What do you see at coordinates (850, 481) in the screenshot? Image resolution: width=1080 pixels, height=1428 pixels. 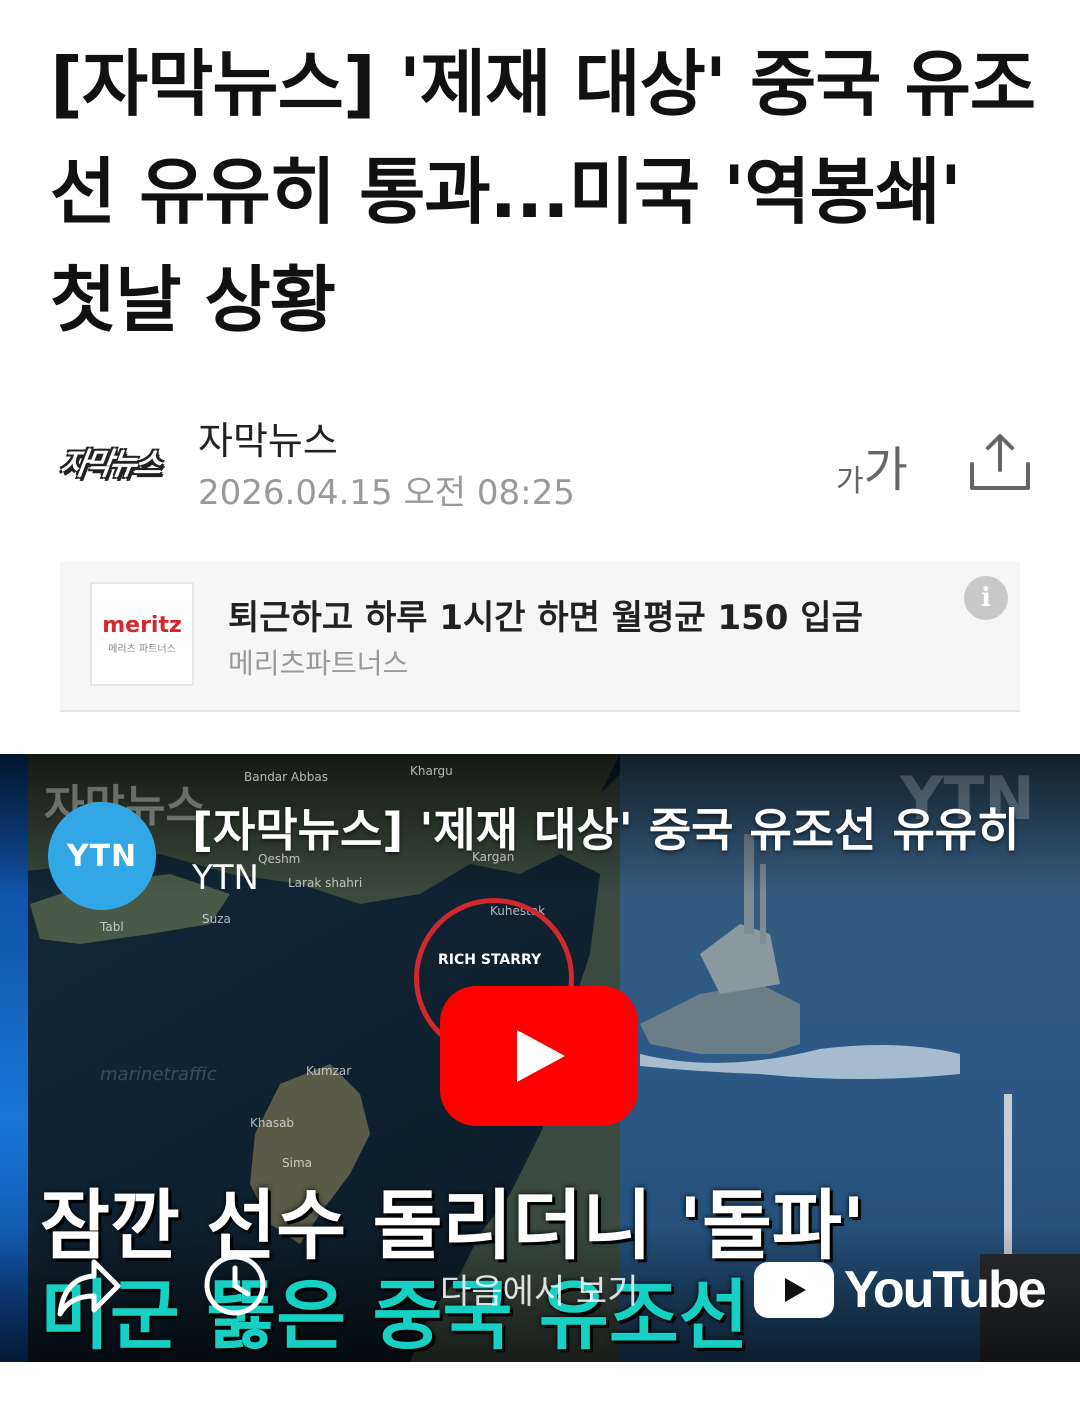 I see `font-size-small-glyph: 가` at bounding box center [850, 481].